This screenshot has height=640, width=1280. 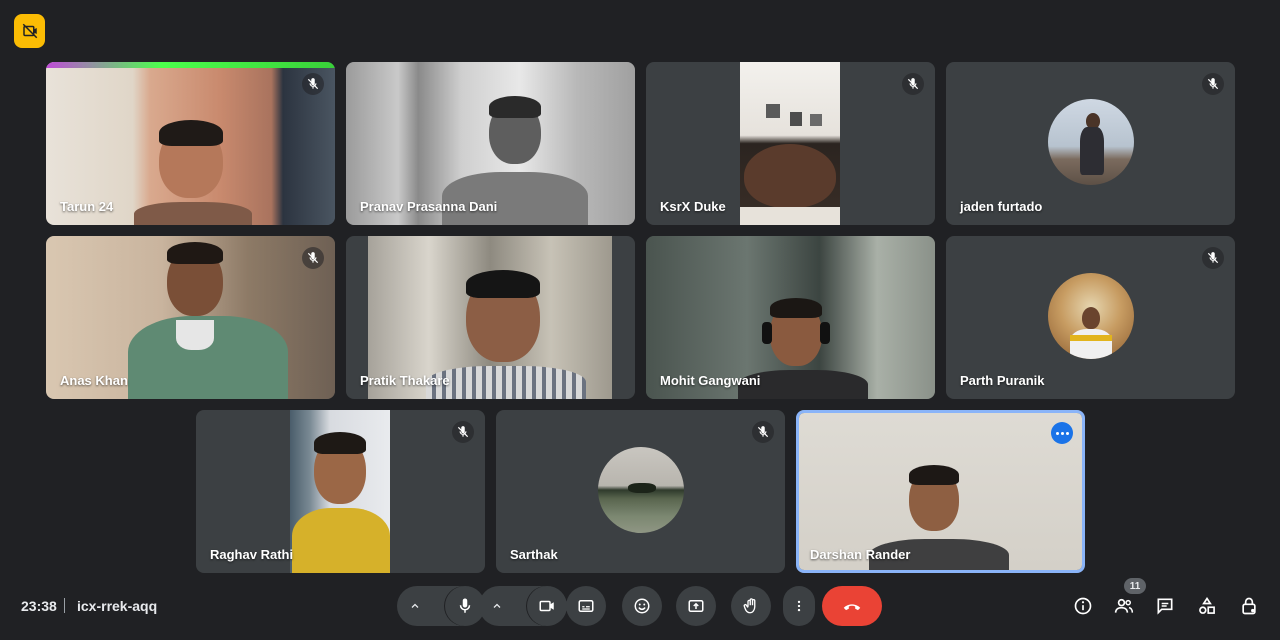 I want to click on raise-hand-button, so click(x=751, y=606).